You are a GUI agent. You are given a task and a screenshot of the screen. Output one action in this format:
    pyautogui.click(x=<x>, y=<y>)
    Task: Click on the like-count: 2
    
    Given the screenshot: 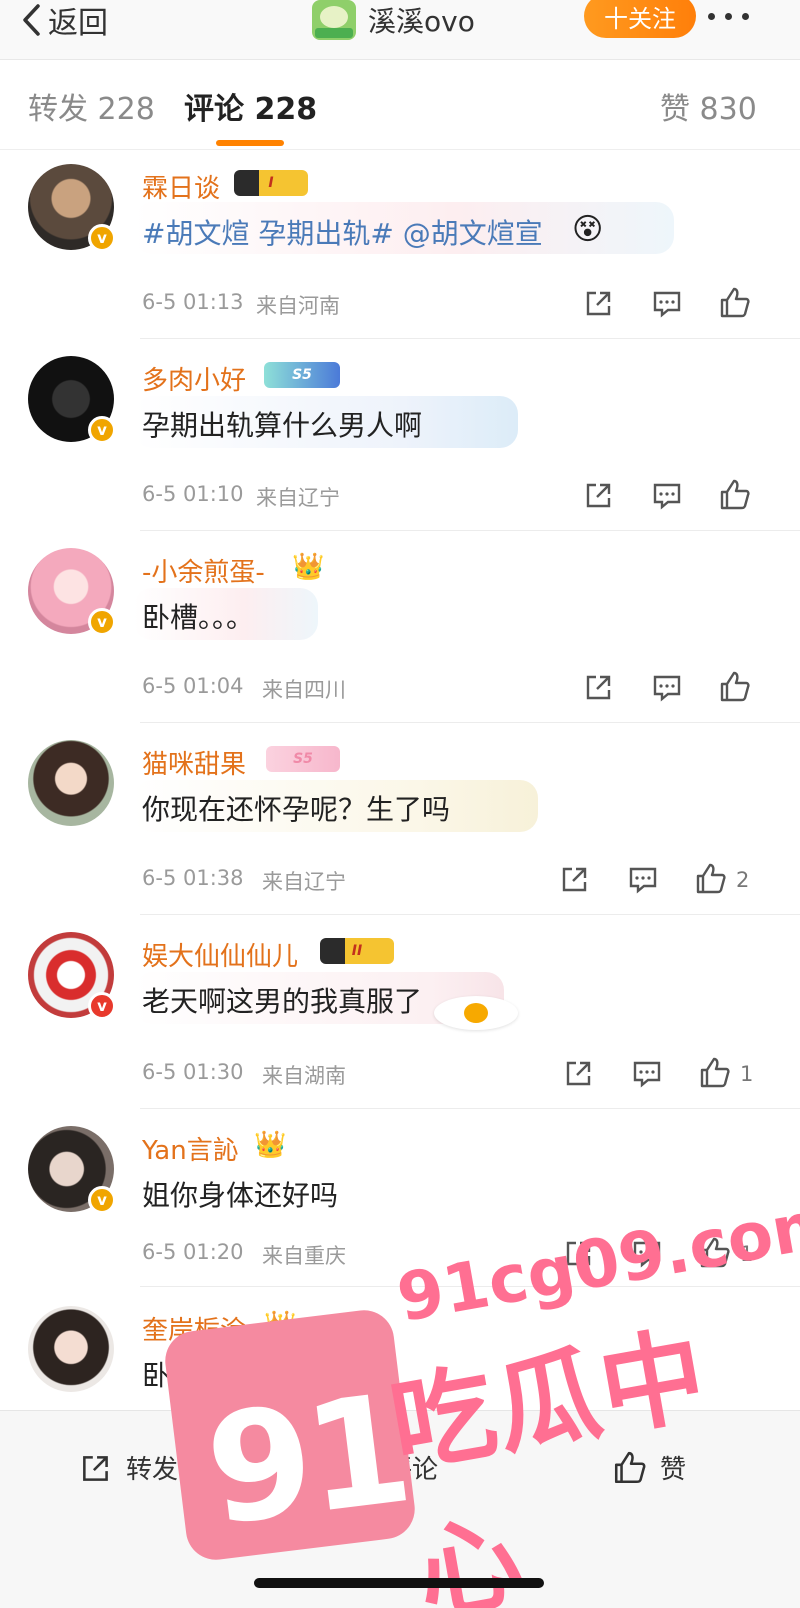 What is the action you would take?
    pyautogui.click(x=743, y=880)
    